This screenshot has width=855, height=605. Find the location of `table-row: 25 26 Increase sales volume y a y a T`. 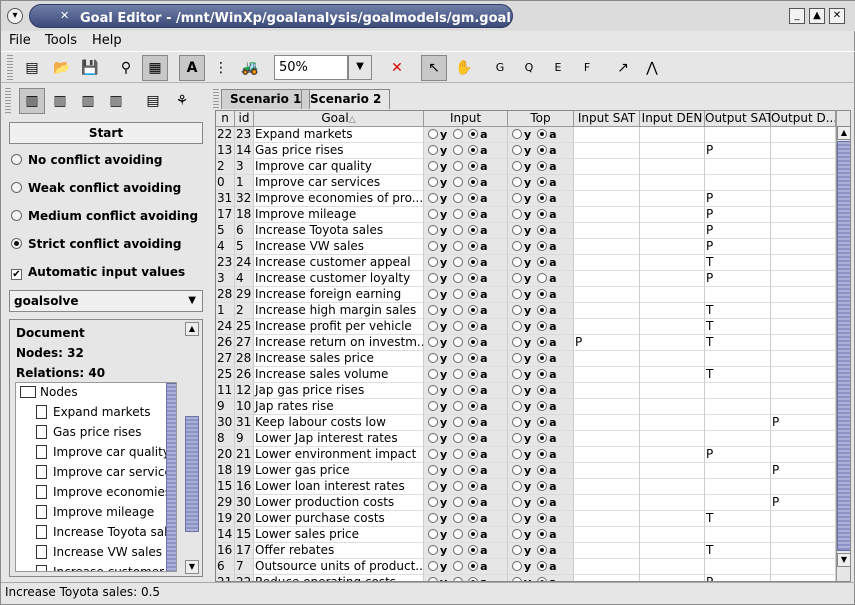

table-row: 25 26 Increase sales volume y a y a T is located at coordinates (526, 375).